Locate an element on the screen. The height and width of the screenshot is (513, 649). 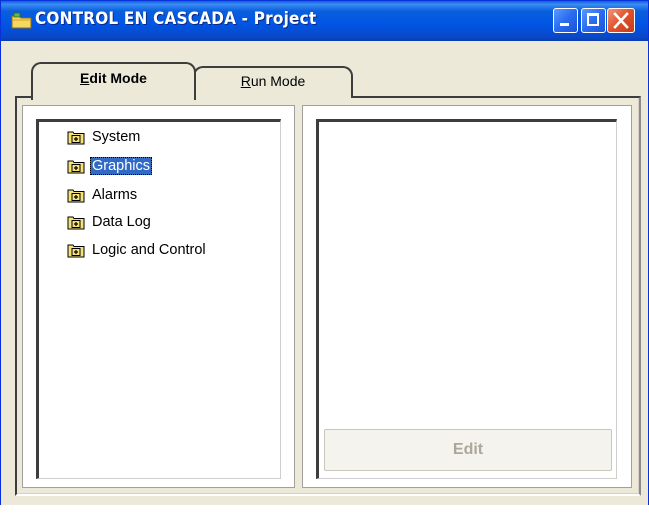
tree-item-data-log: Data Log is located at coordinates (110, 222).